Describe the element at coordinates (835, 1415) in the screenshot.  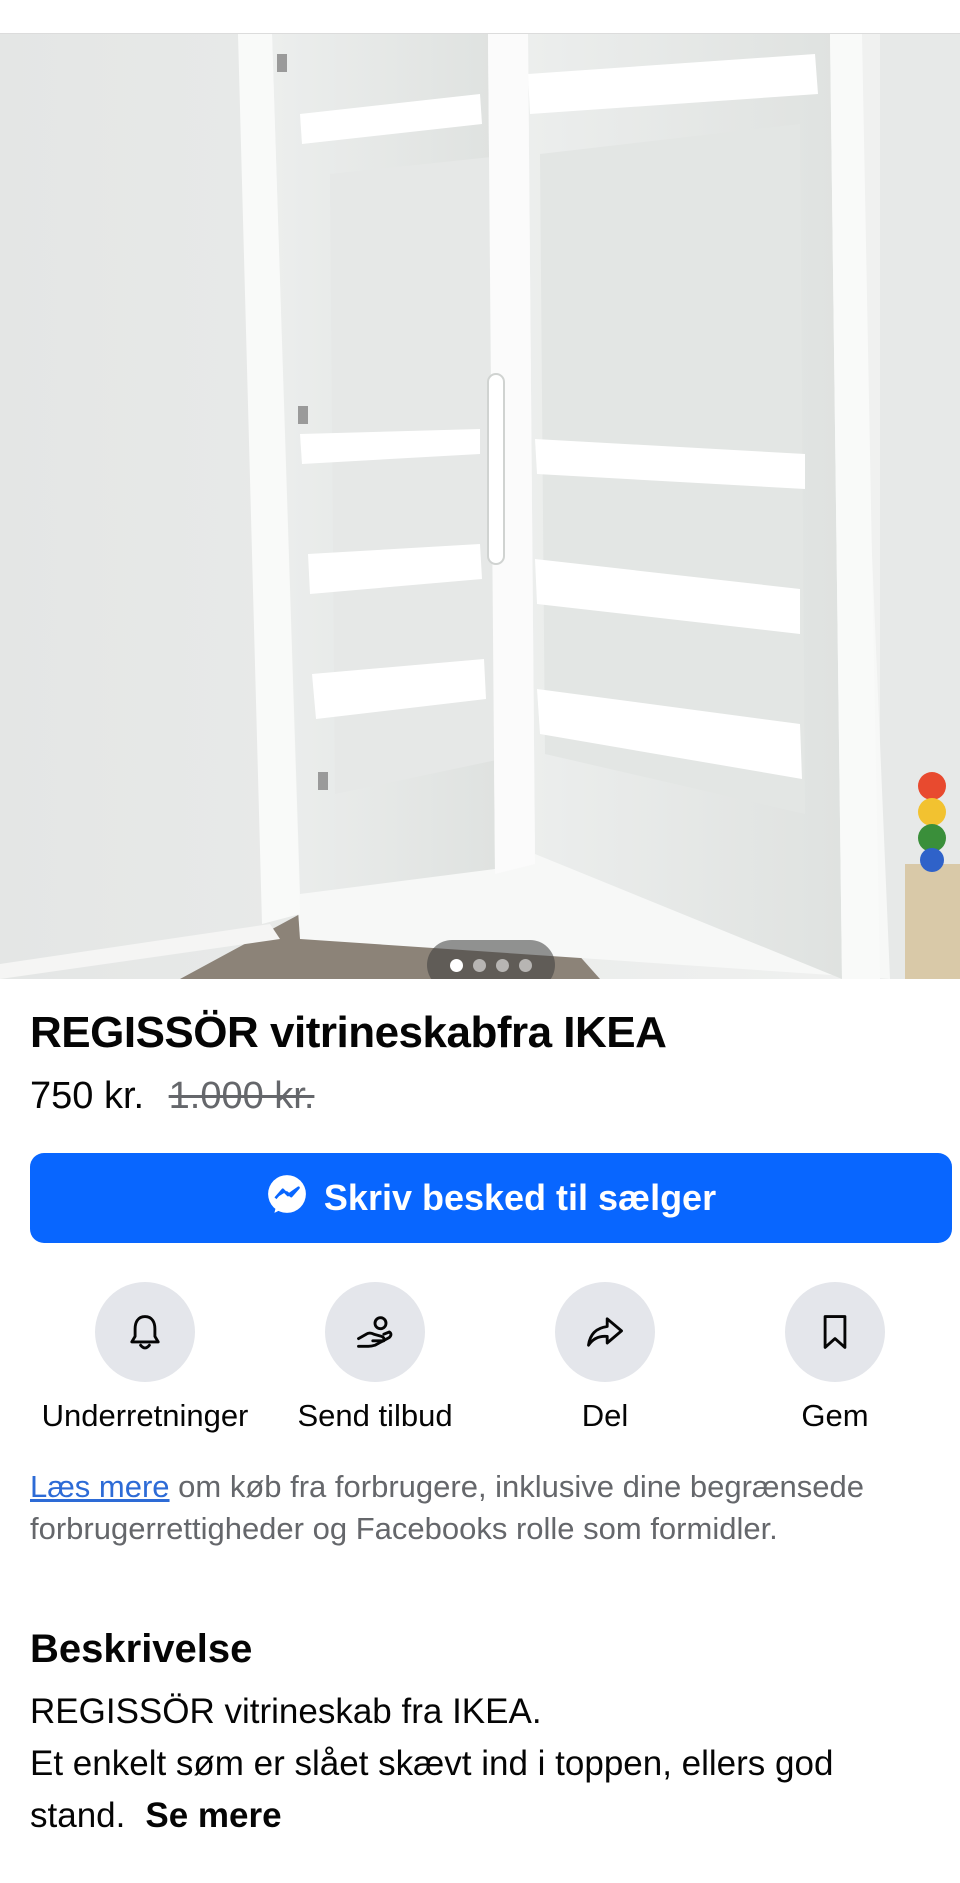
I see `save-label: Gem` at that location.